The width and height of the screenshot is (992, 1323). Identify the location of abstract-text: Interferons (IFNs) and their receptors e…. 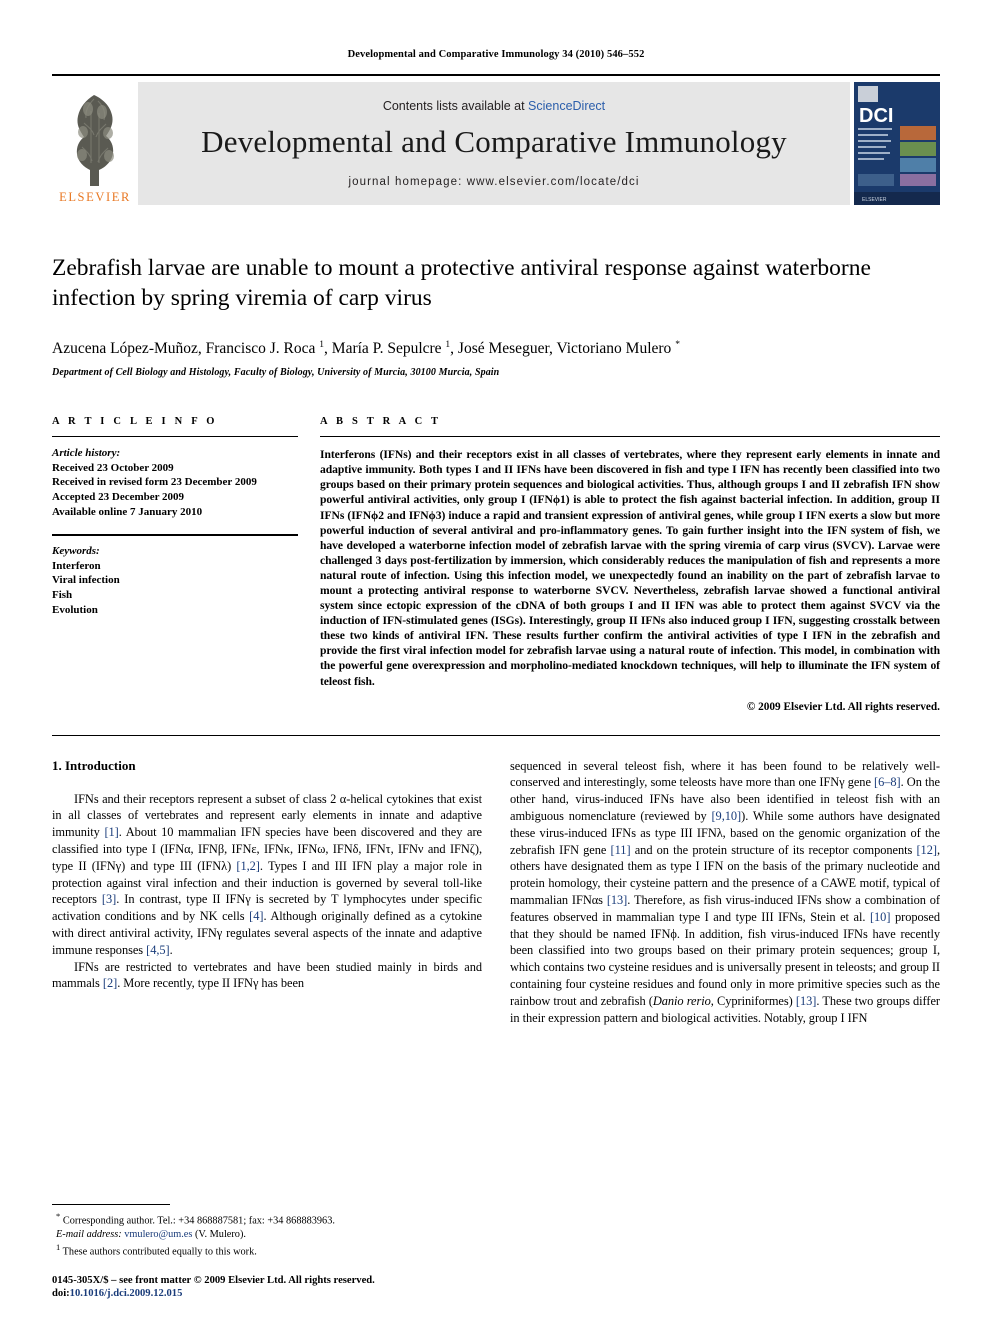
(630, 568).